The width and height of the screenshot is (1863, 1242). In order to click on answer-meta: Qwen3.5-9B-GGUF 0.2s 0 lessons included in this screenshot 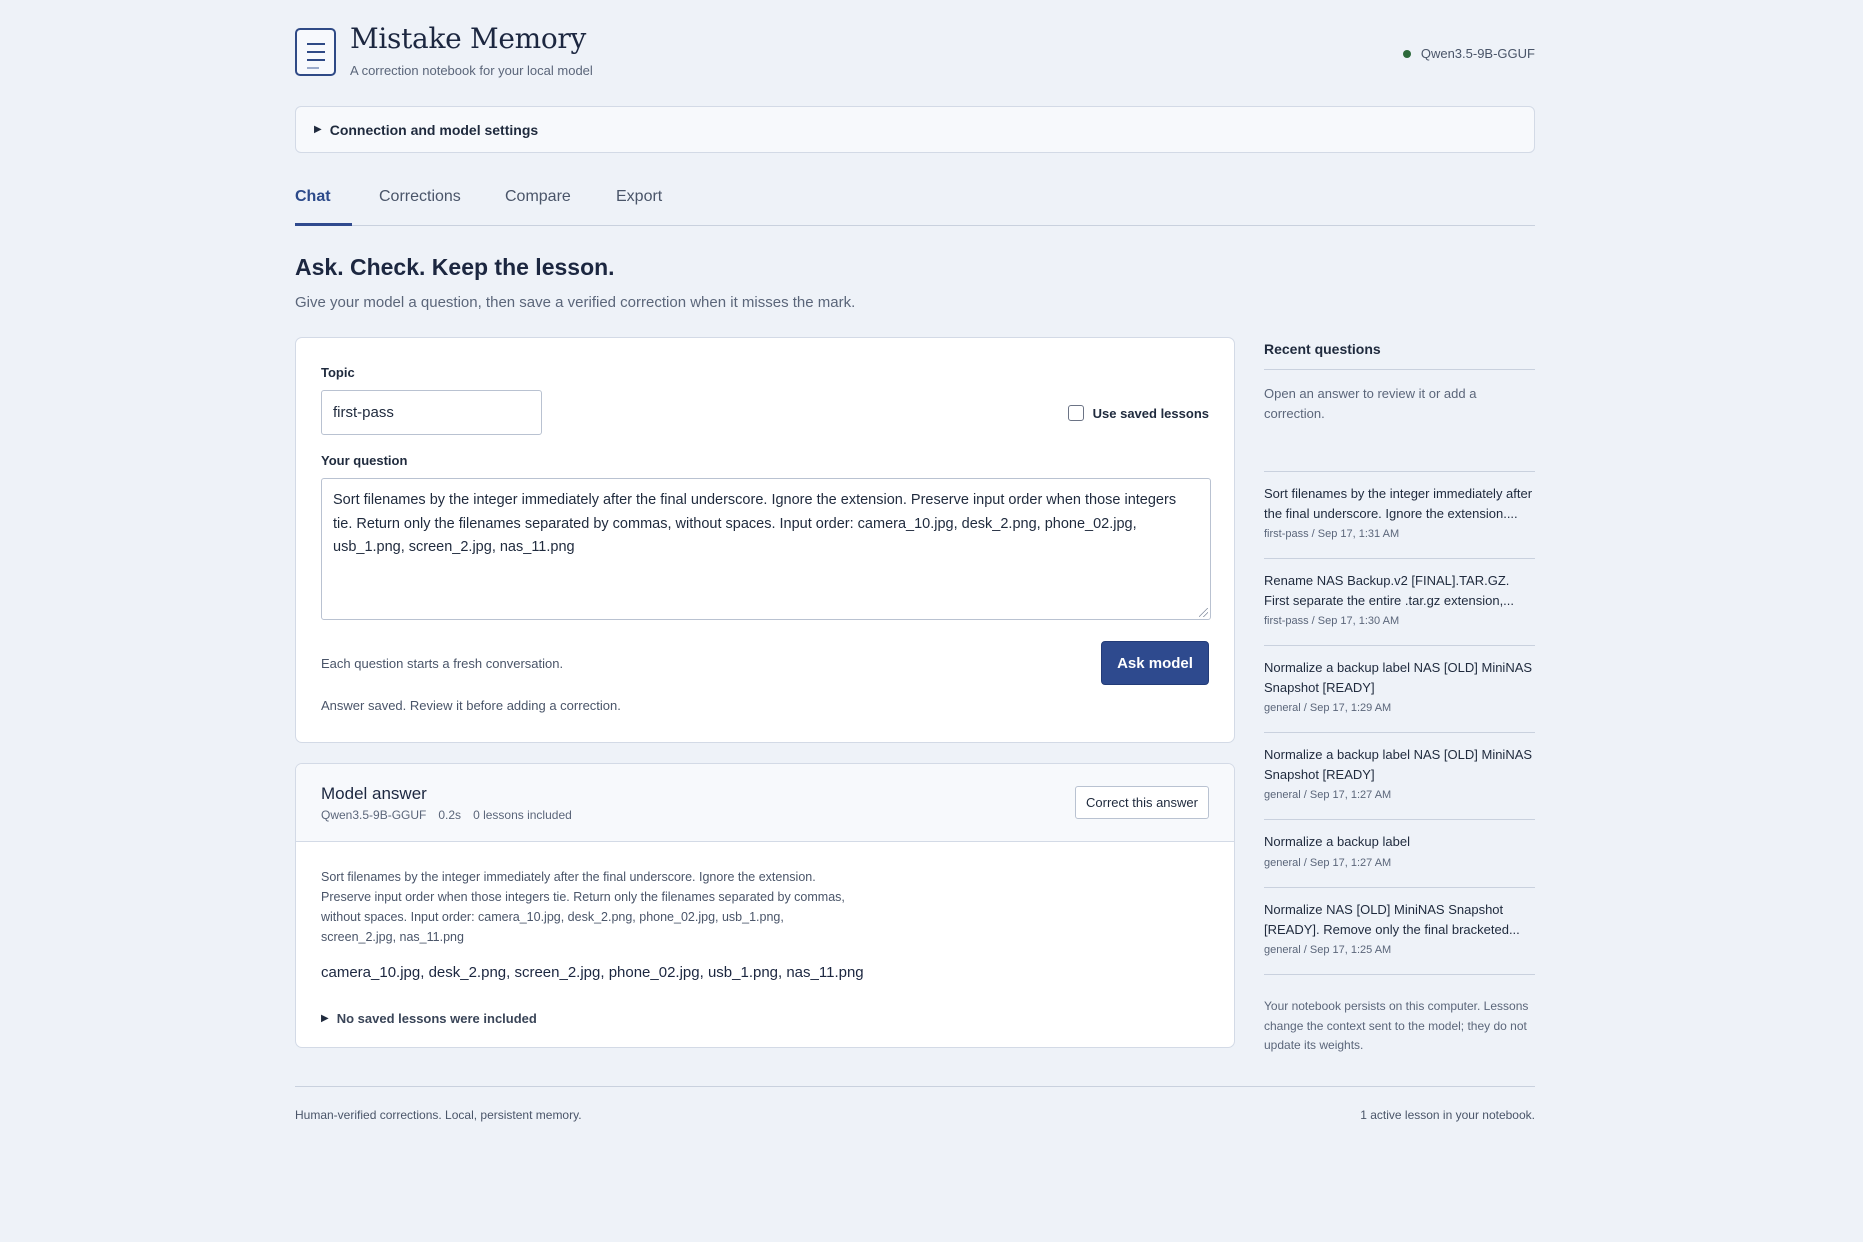, I will do `click(446, 815)`.